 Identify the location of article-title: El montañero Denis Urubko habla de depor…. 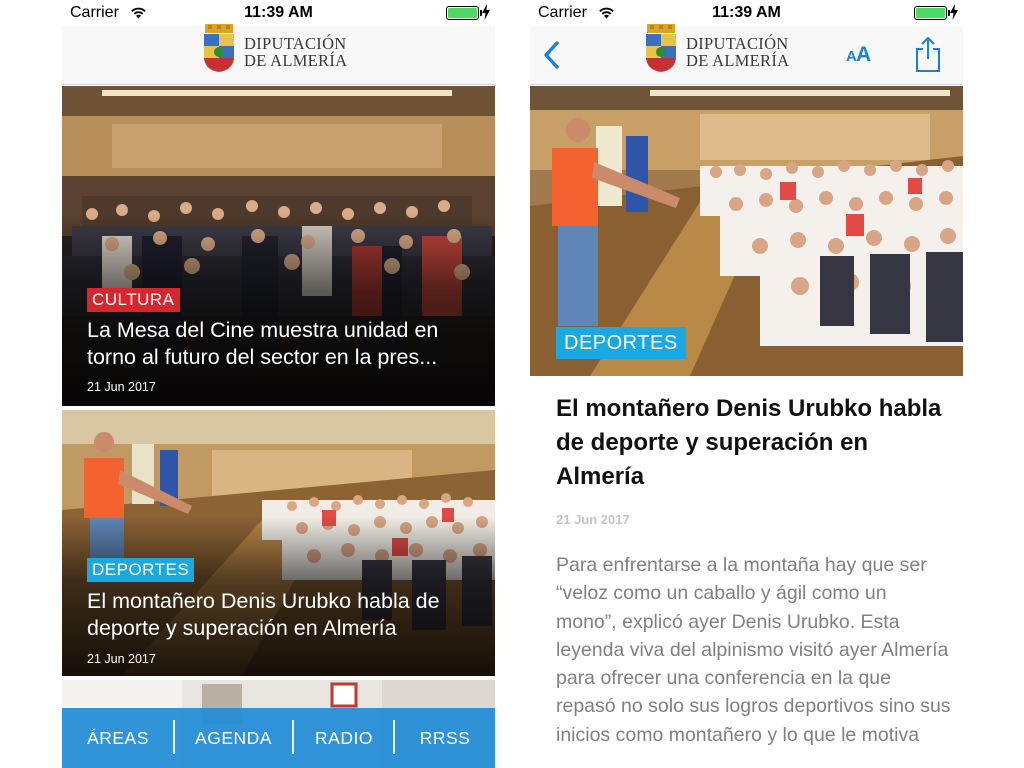
(749, 442).